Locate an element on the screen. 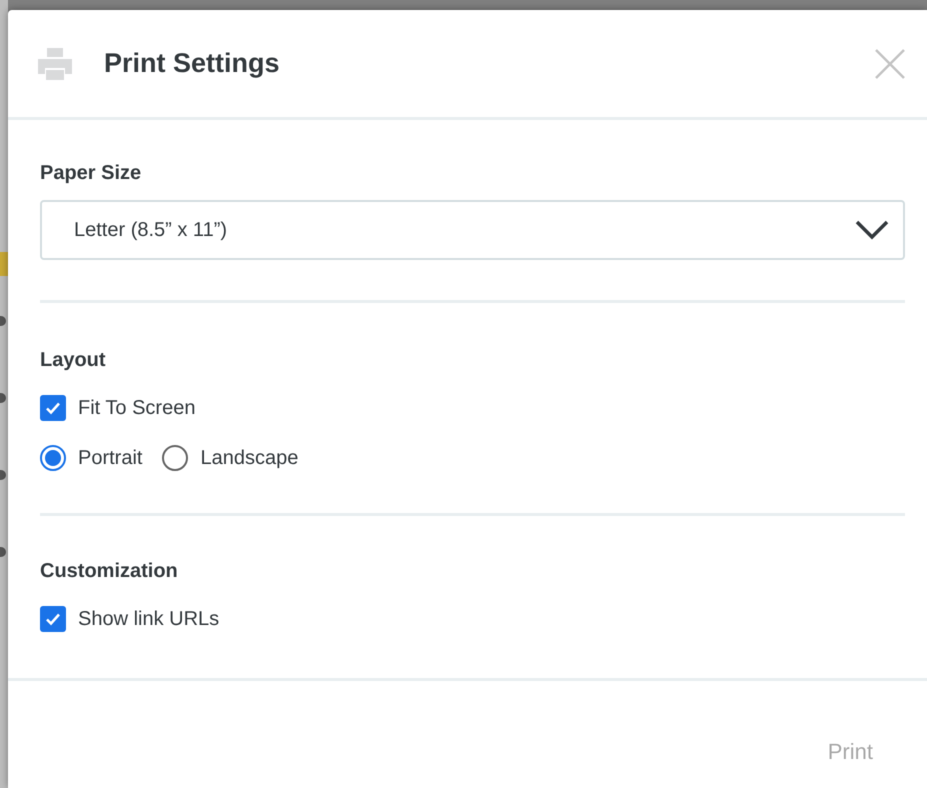 The height and width of the screenshot is (788, 927). highlight-bar is located at coordinates (4, 264).